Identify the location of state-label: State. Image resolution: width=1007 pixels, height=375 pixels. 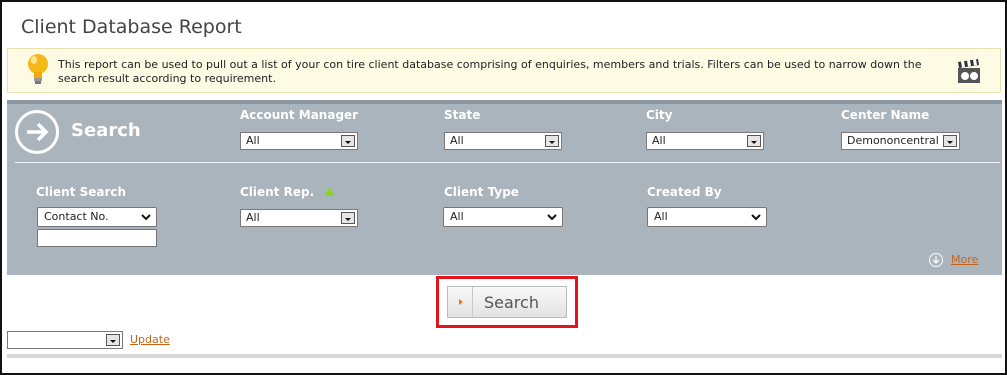
(462, 115).